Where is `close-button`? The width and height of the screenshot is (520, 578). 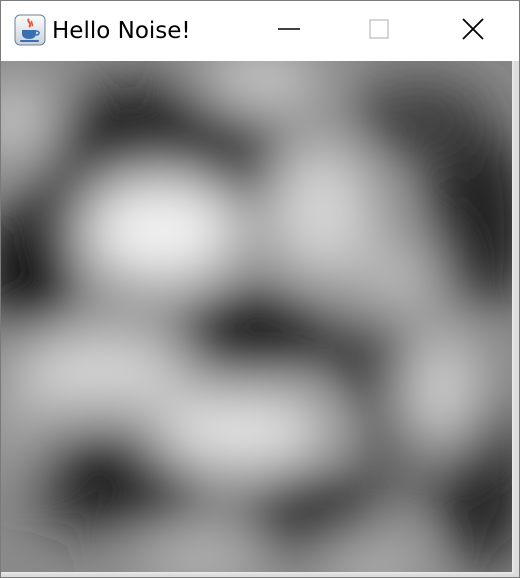 close-button is located at coordinates (473, 31).